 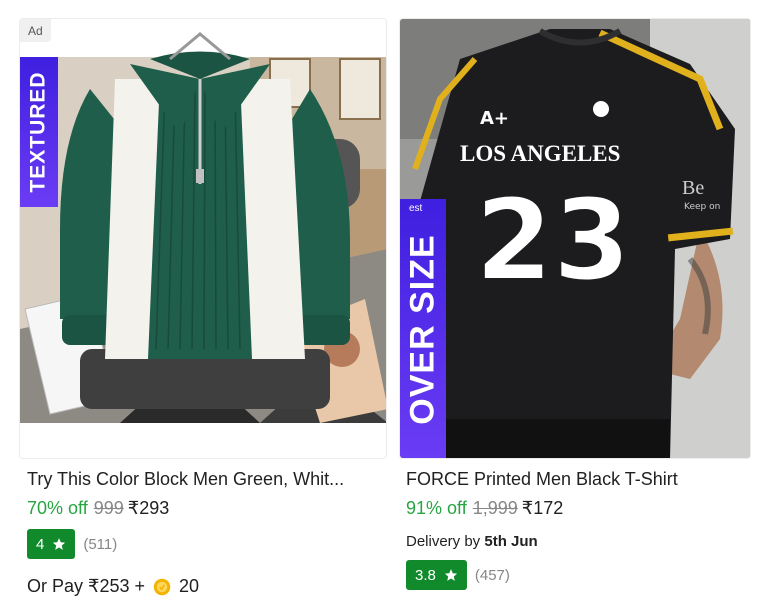 I want to click on price-row: 91% off 1,999 ₹172, so click(x=484, y=508).